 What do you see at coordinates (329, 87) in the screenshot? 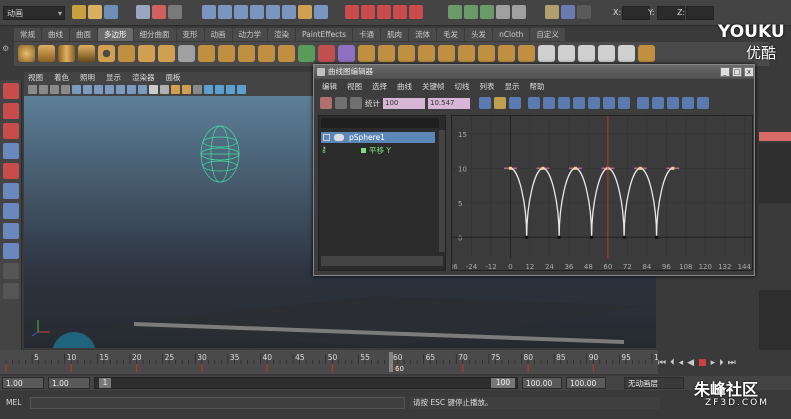
I see `ge-menu-item: 编辑` at bounding box center [329, 87].